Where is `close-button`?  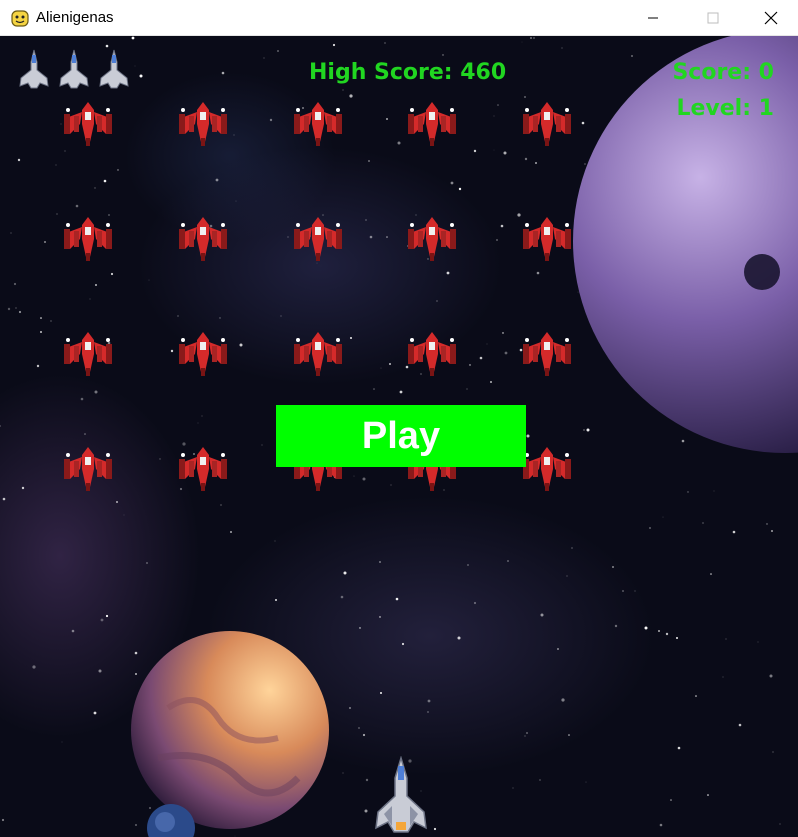
close-button is located at coordinates (771, 17).